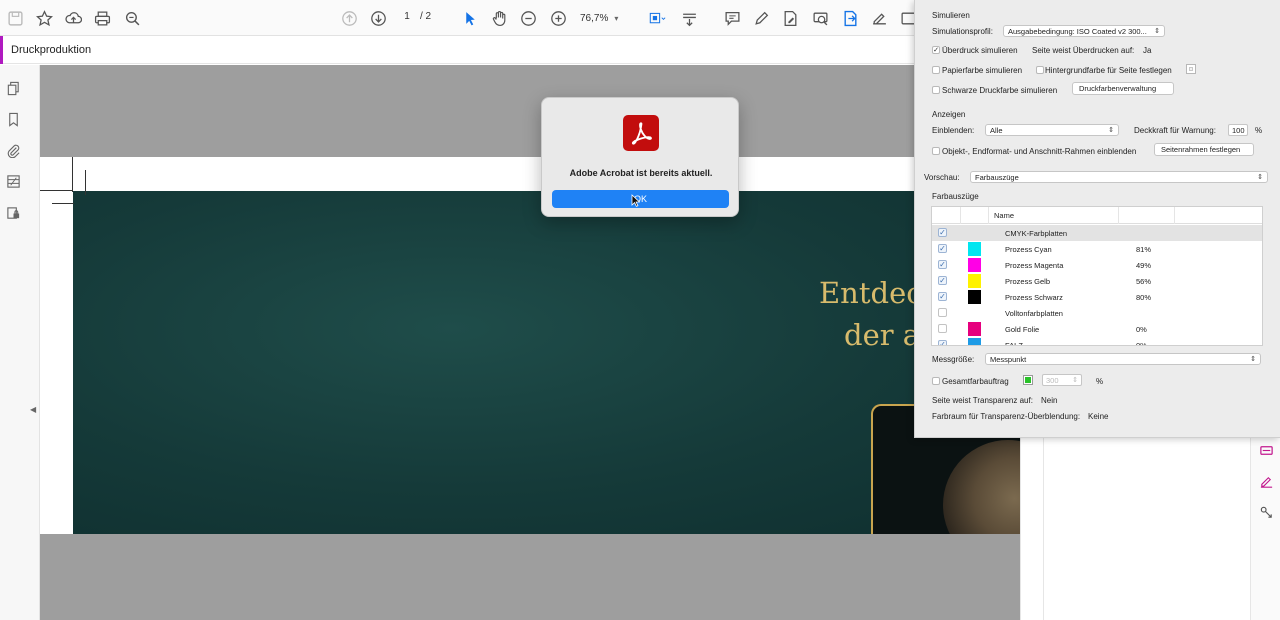 The width and height of the screenshot is (1280, 620). What do you see at coordinates (761, 18) in the screenshot?
I see `pen-icon` at bounding box center [761, 18].